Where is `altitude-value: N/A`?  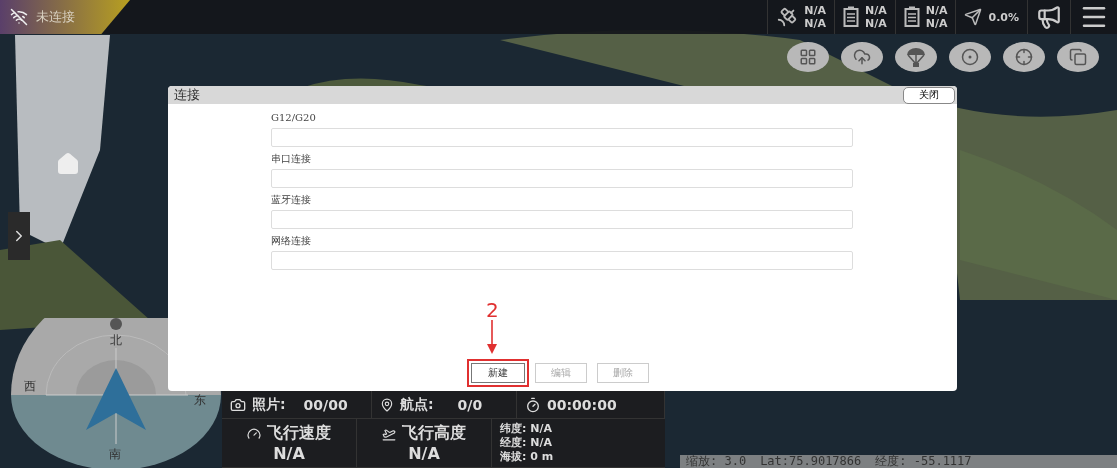
altitude-value: N/A is located at coordinates (424, 453).